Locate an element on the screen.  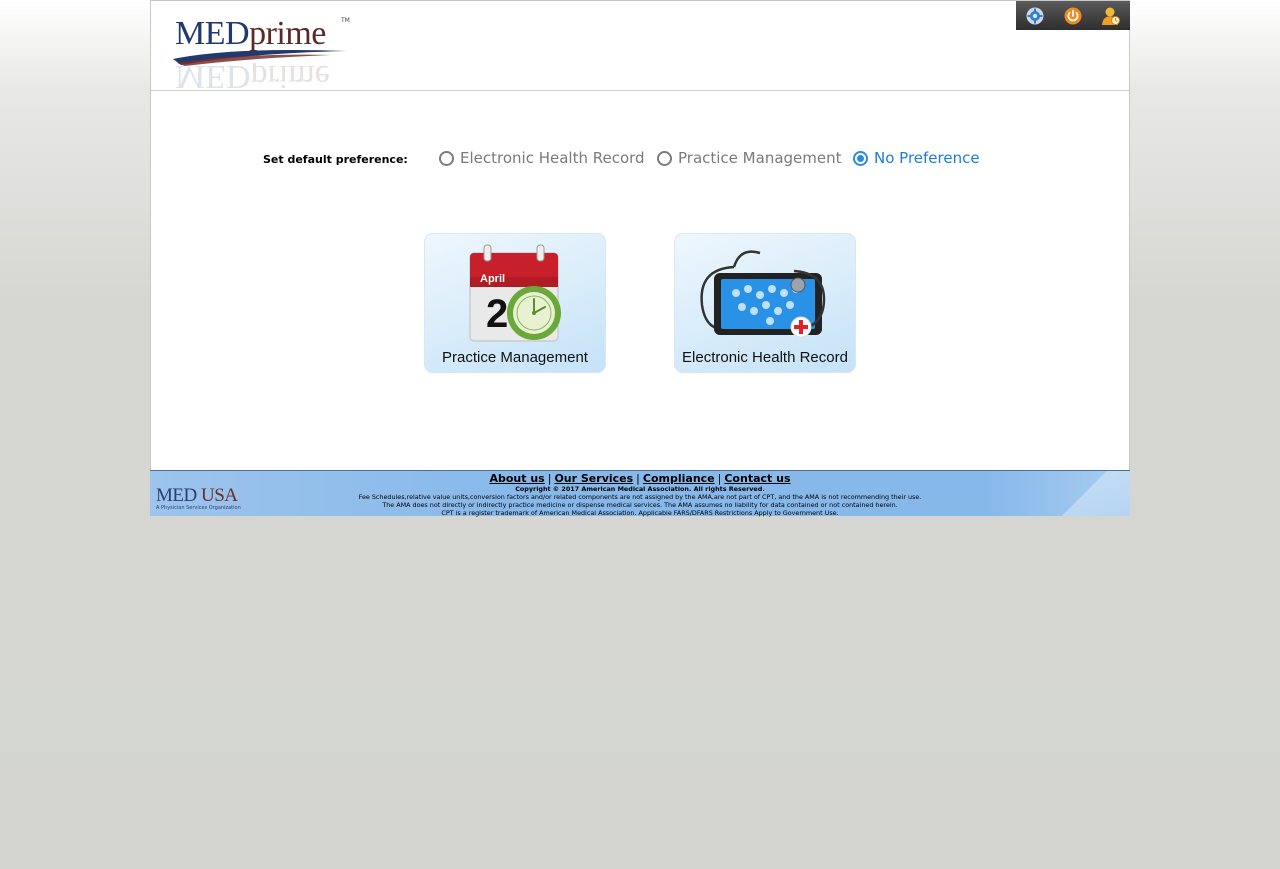
practice-management-tile: April 2 Practice Management is located at coordinates (515, 303).